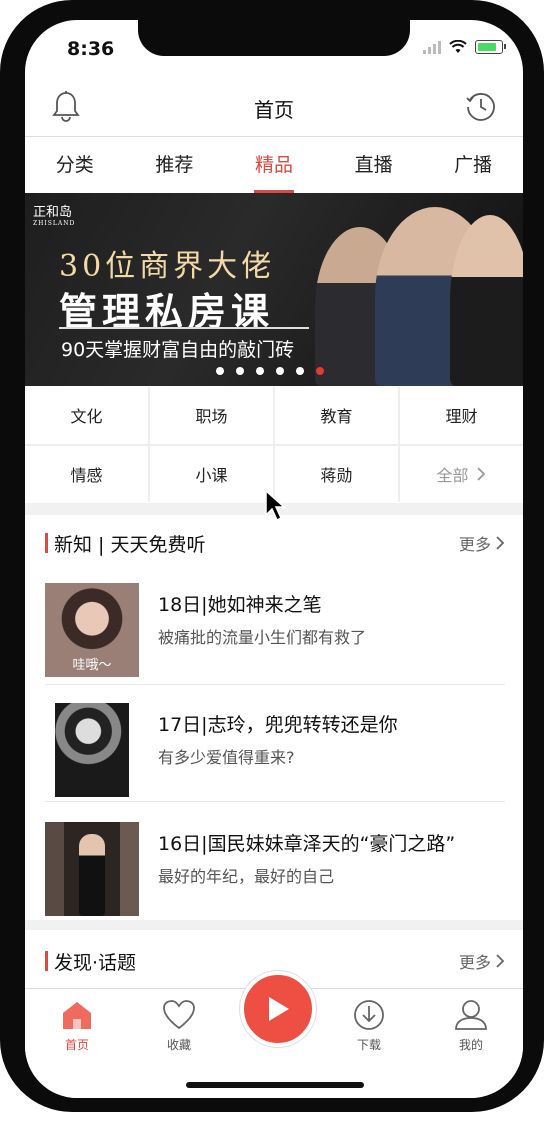 The width and height of the screenshot is (544, 1124). I want to click on list-item: 16日|国民妹妹章泽天的“豪门之路” 最好的年纪，最好的自己, so click(275, 872).